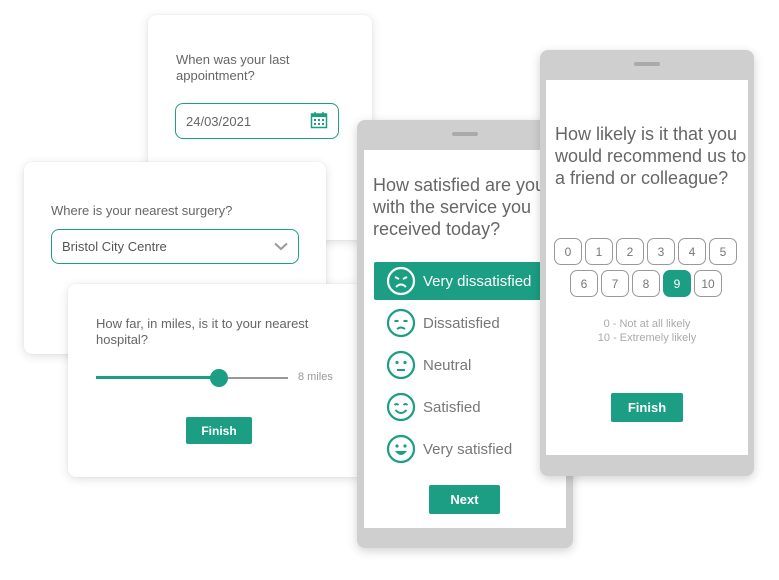 The height and width of the screenshot is (580, 779). What do you see at coordinates (401, 449) in the screenshot?
I see `very-satisfied-face-icon` at bounding box center [401, 449].